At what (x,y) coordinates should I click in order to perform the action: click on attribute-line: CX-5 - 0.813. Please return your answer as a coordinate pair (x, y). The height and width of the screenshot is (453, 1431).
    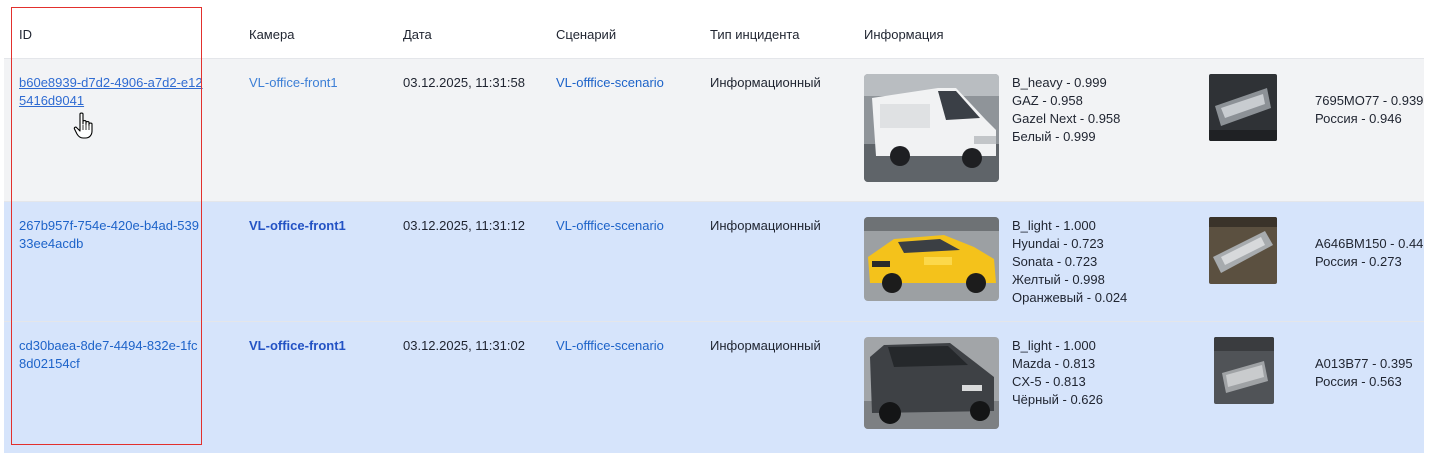
    Looking at the image, I should click on (1049, 381).